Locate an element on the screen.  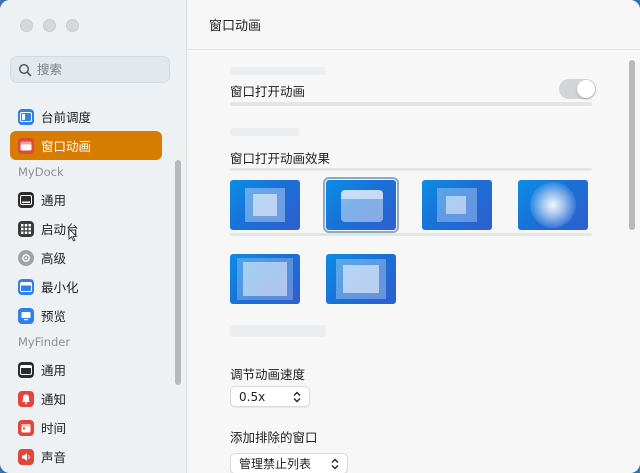
mouse-cursor-icon is located at coordinates (73, 235).